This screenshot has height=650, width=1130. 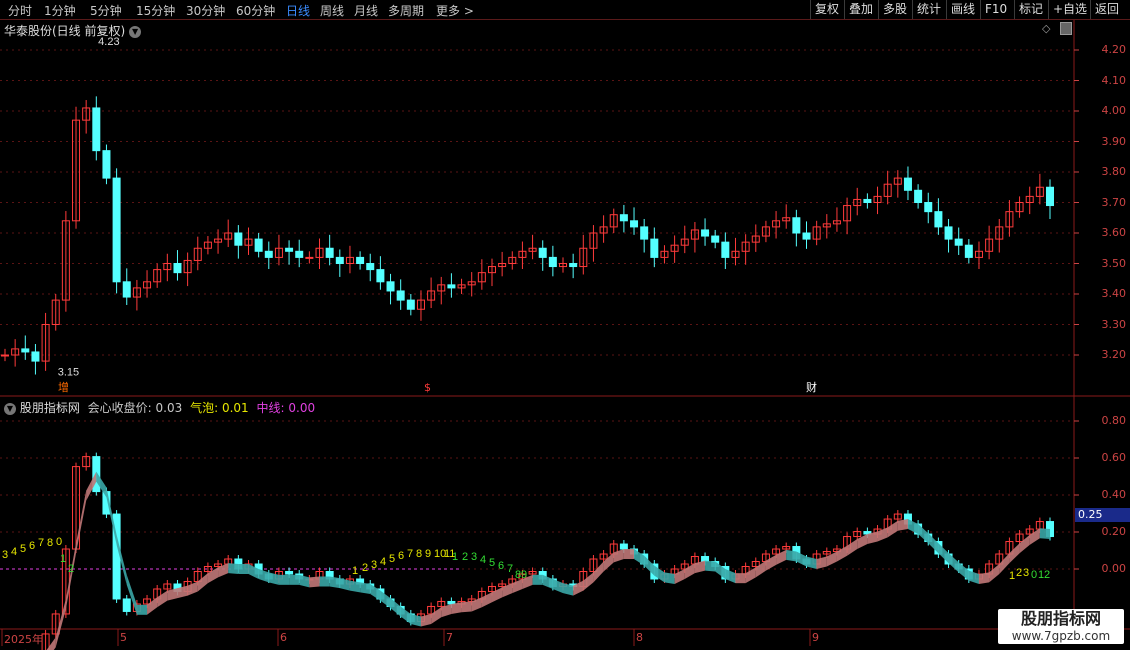 I want to click on sequence-number: 0, so click(x=1034, y=575).